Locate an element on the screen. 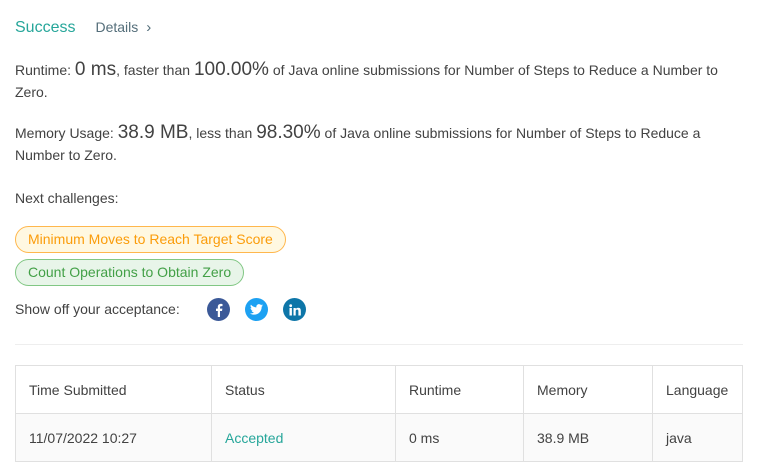 The image size is (757, 471). memory-comparison: , less than is located at coordinates (220, 133).